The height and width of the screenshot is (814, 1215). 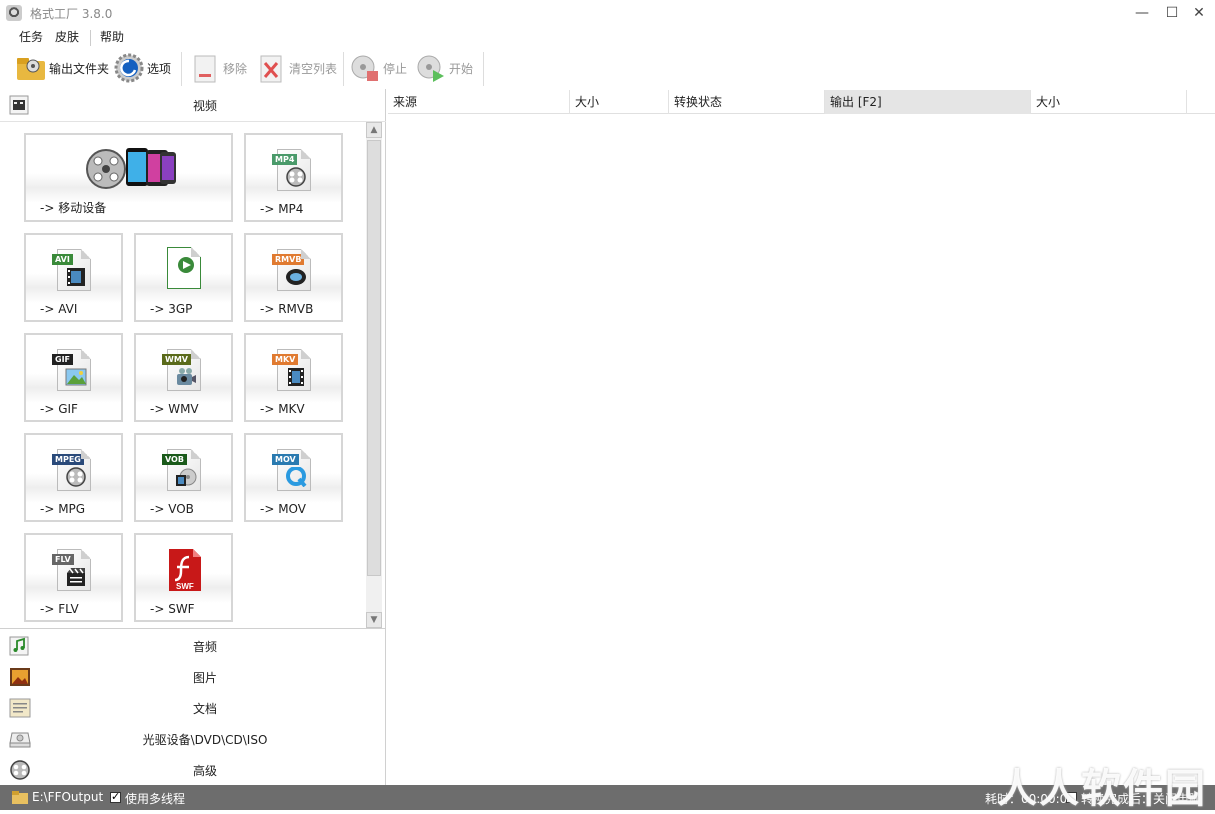 What do you see at coordinates (184, 268) in the screenshot?
I see `3gp-icon` at bounding box center [184, 268].